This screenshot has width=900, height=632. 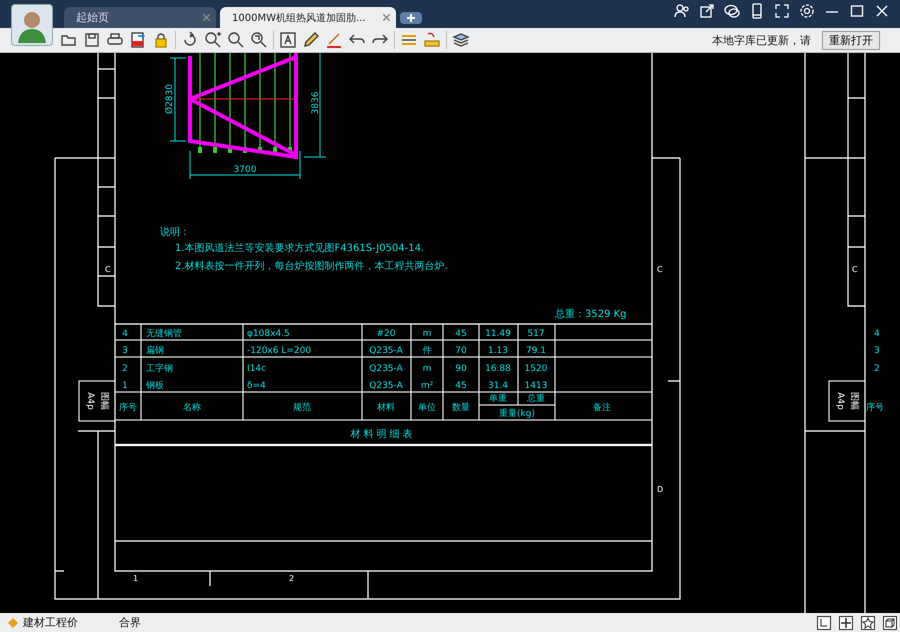 What do you see at coordinates (498, 369) in the screenshot?
I see `table-cell: 16.88` at bounding box center [498, 369].